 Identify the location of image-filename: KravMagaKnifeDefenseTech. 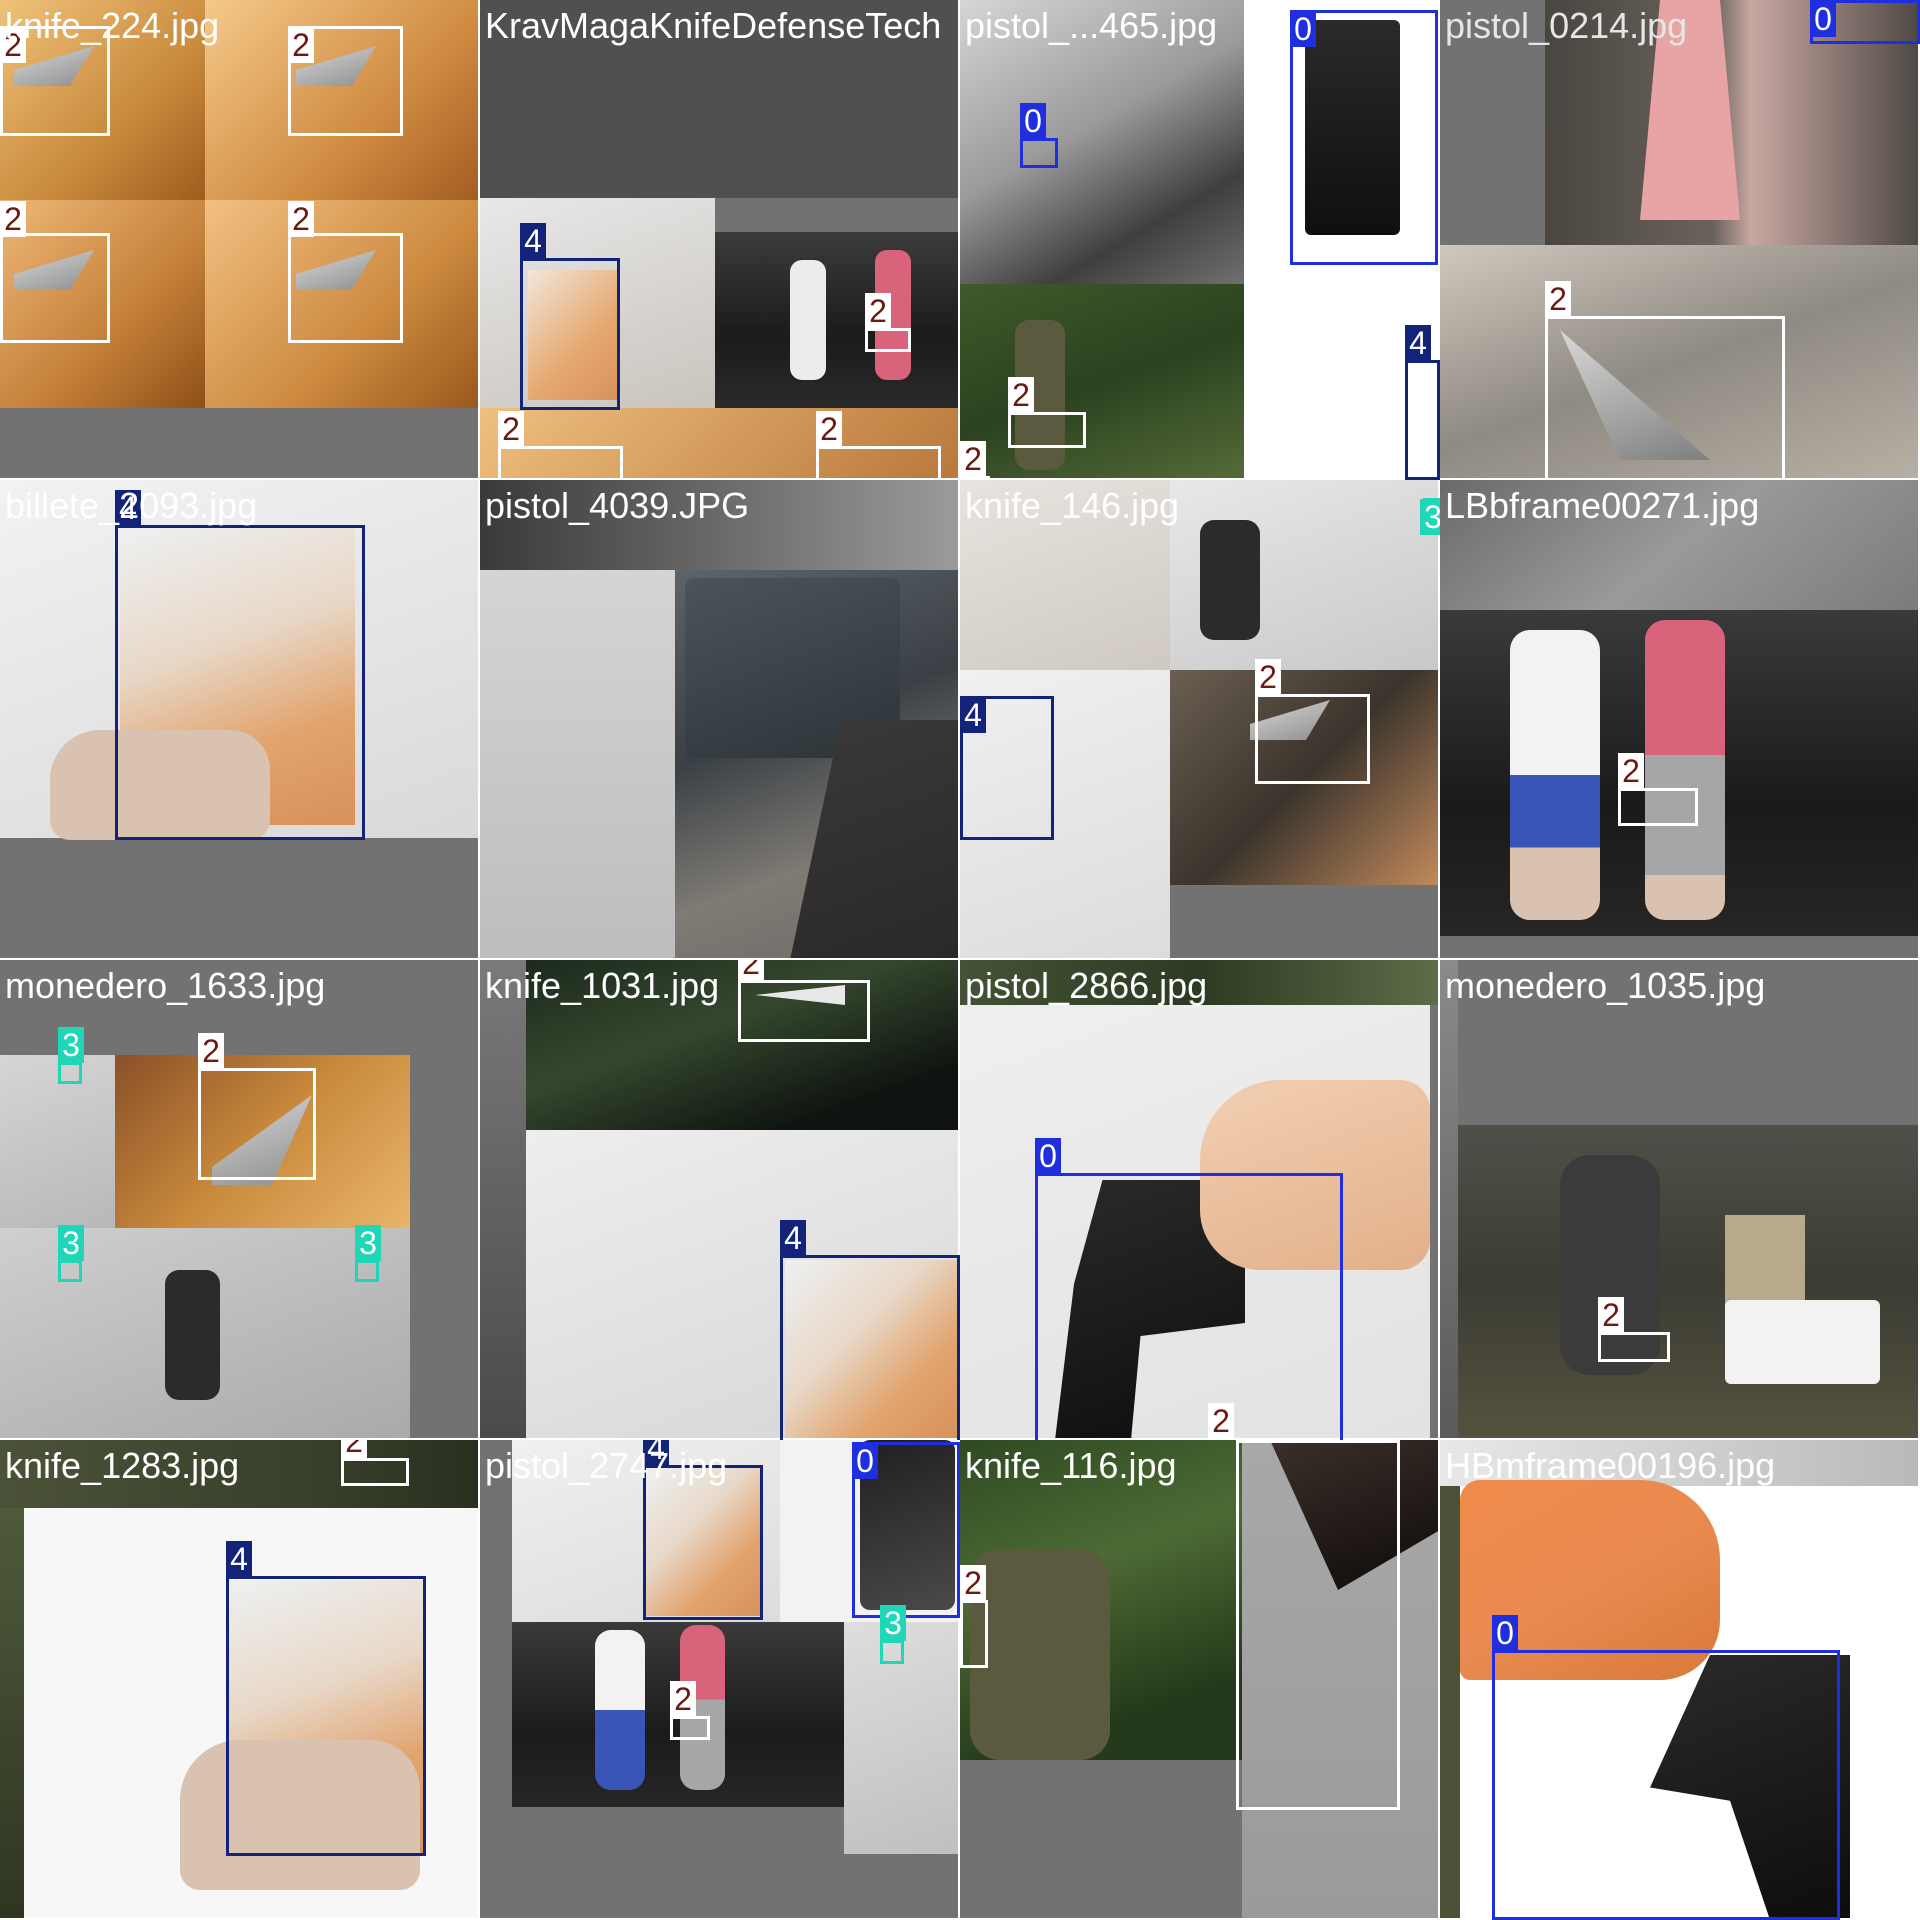
(713, 25).